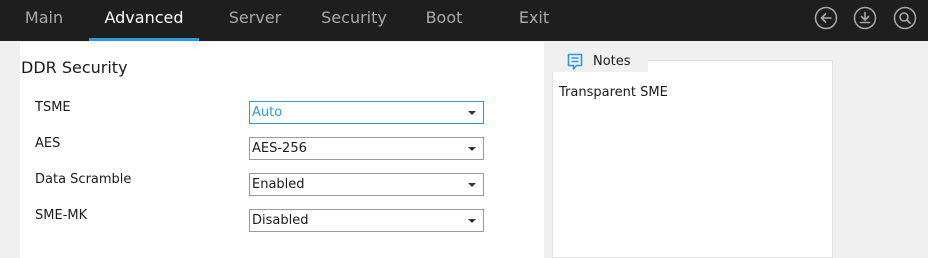 Image resolution: width=928 pixels, height=258 pixels. Describe the element at coordinates (144, 20) in the screenshot. I see `tab-advanced: Advanced` at that location.